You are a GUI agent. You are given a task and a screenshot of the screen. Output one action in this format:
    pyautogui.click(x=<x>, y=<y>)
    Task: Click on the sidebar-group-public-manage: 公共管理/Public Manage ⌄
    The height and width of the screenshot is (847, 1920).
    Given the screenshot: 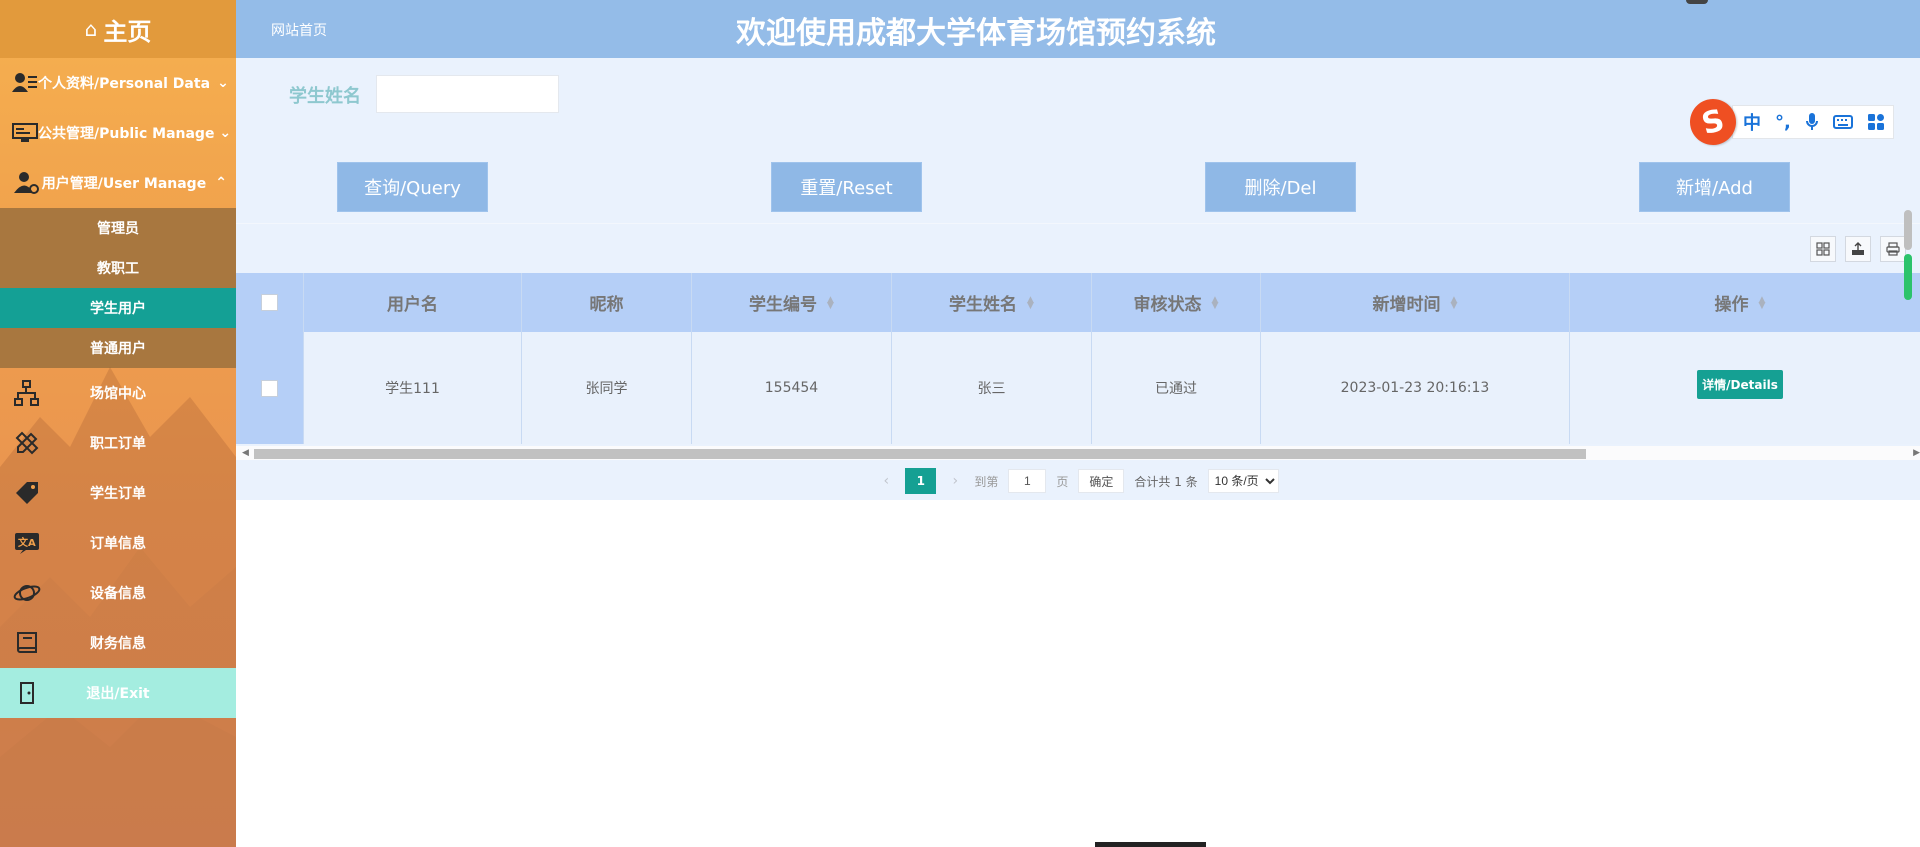 What is the action you would take?
    pyautogui.click(x=118, y=133)
    